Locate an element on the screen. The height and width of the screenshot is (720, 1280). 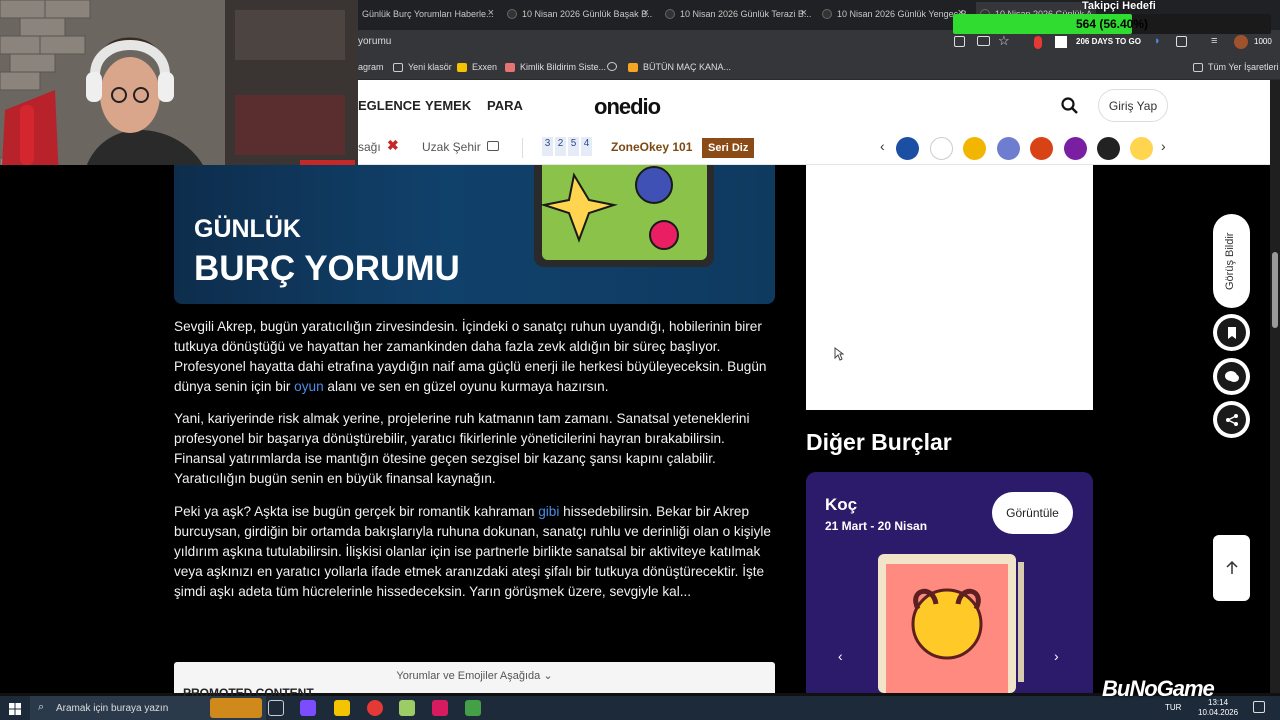
sign-dates: 21 Mart - 20 Nisan is located at coordinates (876, 526).